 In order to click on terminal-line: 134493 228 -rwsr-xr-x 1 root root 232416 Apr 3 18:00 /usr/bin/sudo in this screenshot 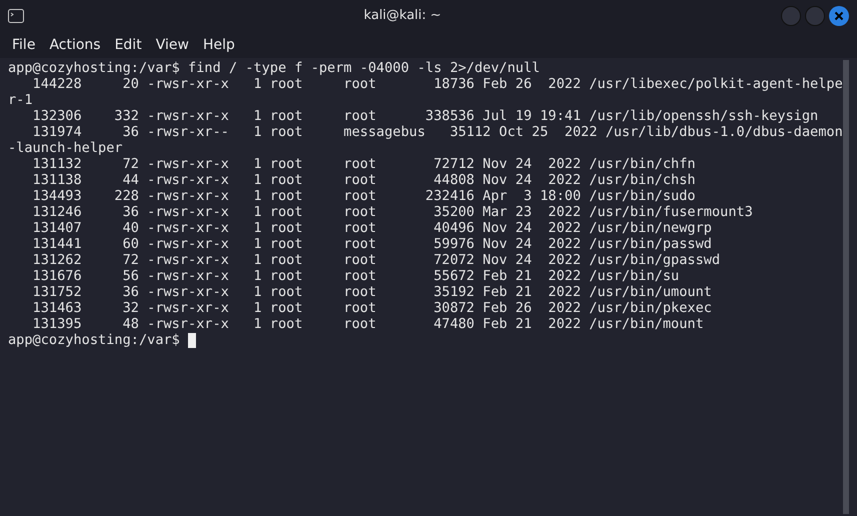, I will do `click(364, 196)`.